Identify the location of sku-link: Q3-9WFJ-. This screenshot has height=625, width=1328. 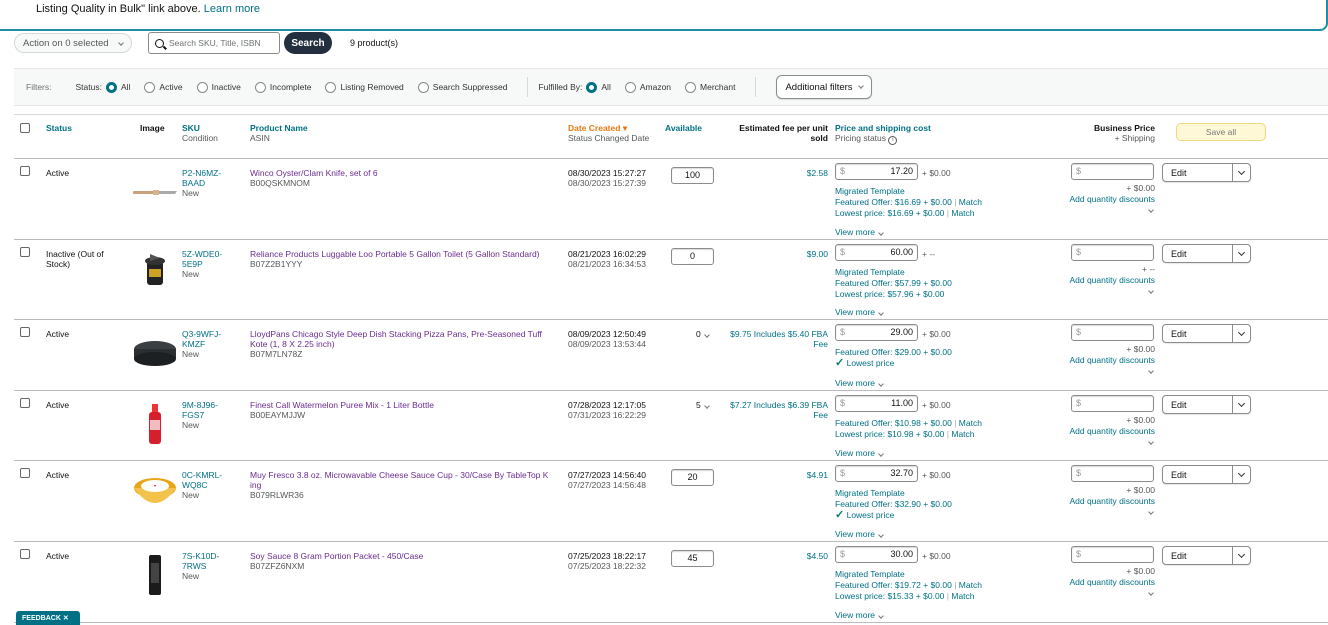
(201, 334).